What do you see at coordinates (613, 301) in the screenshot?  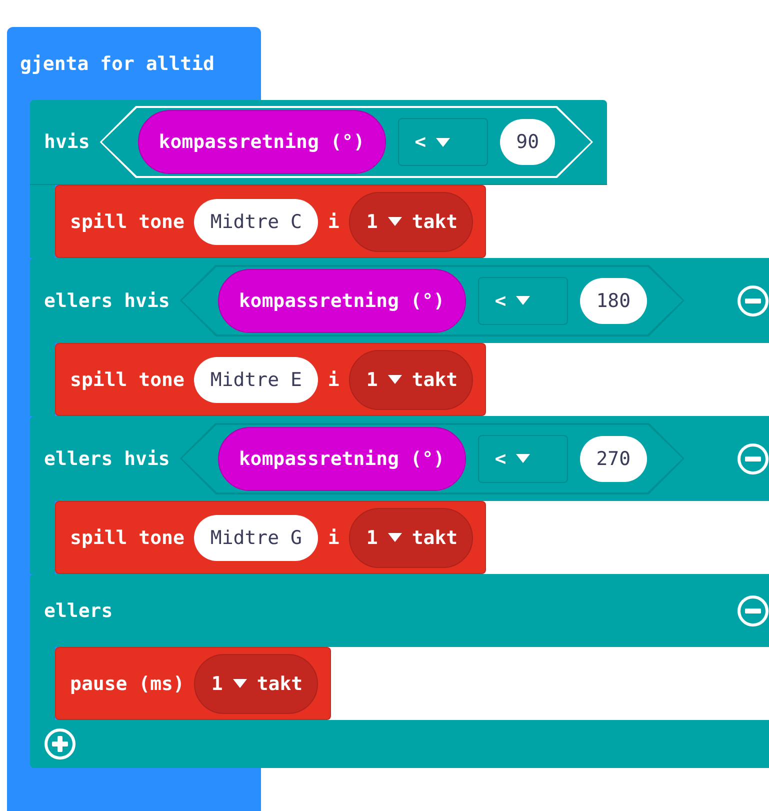 I see `number-field: 180` at bounding box center [613, 301].